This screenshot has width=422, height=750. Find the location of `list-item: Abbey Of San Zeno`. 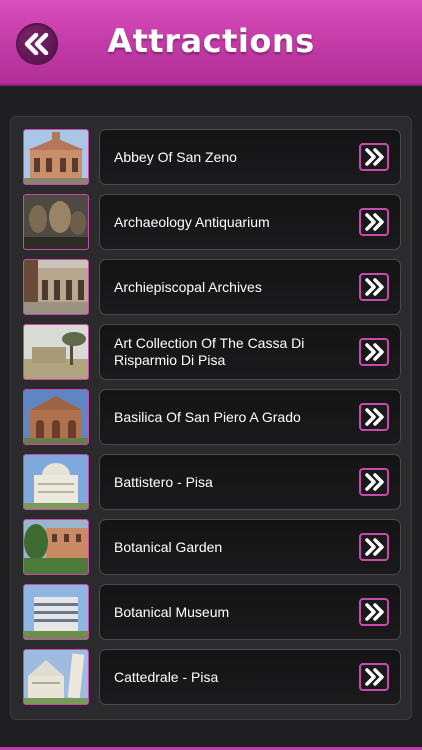

list-item: Abbey Of San Zeno is located at coordinates (212, 157).